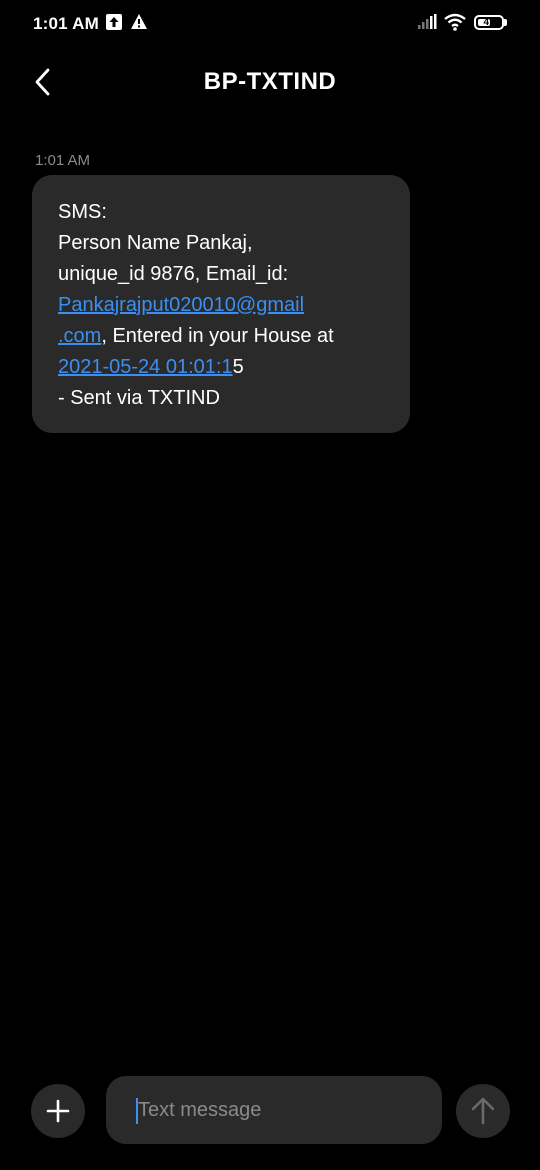 The width and height of the screenshot is (540, 1170). I want to click on message-text: 5, so click(238, 367).